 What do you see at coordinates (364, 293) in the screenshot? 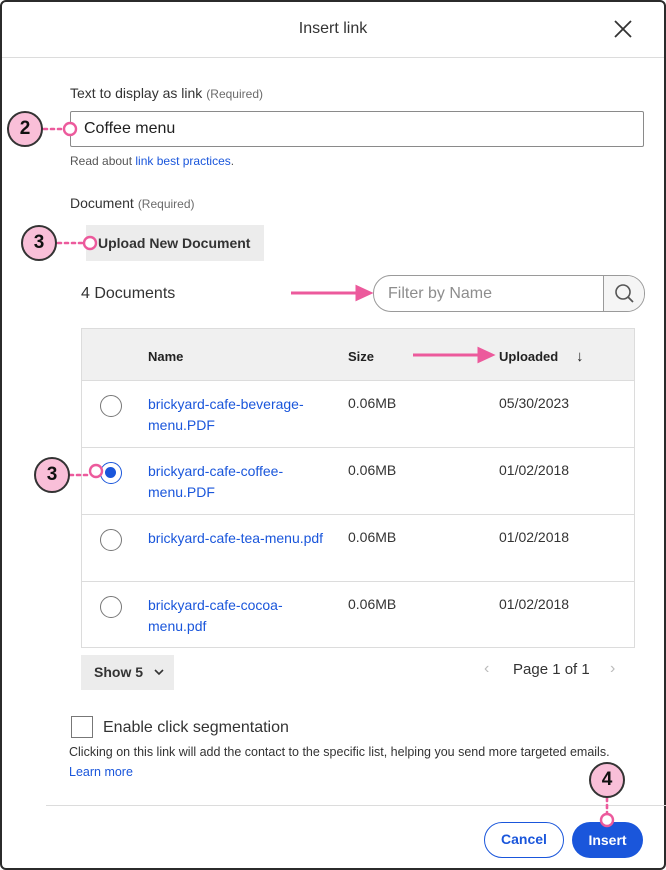
I see `filter-arrow-head` at bounding box center [364, 293].